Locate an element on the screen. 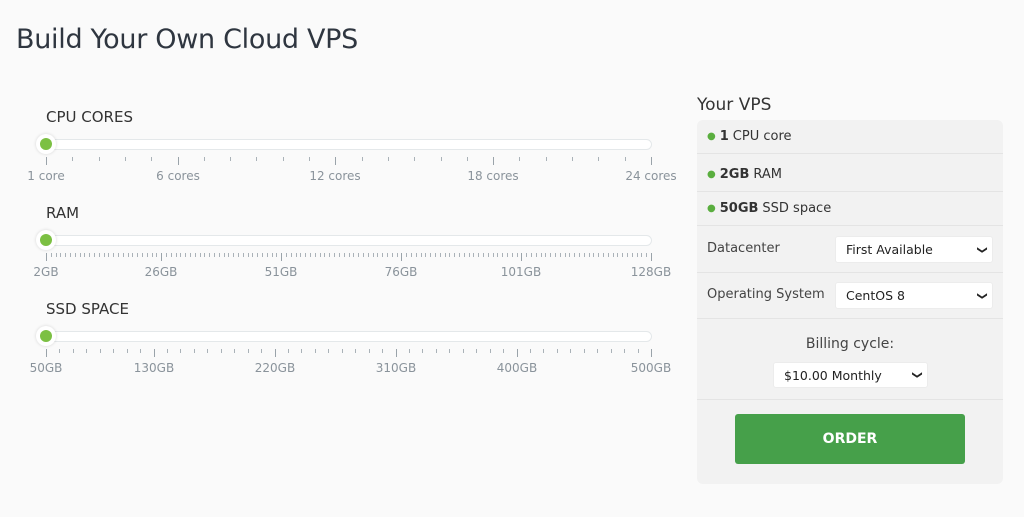  tick-label: 26GB is located at coordinates (161, 272).